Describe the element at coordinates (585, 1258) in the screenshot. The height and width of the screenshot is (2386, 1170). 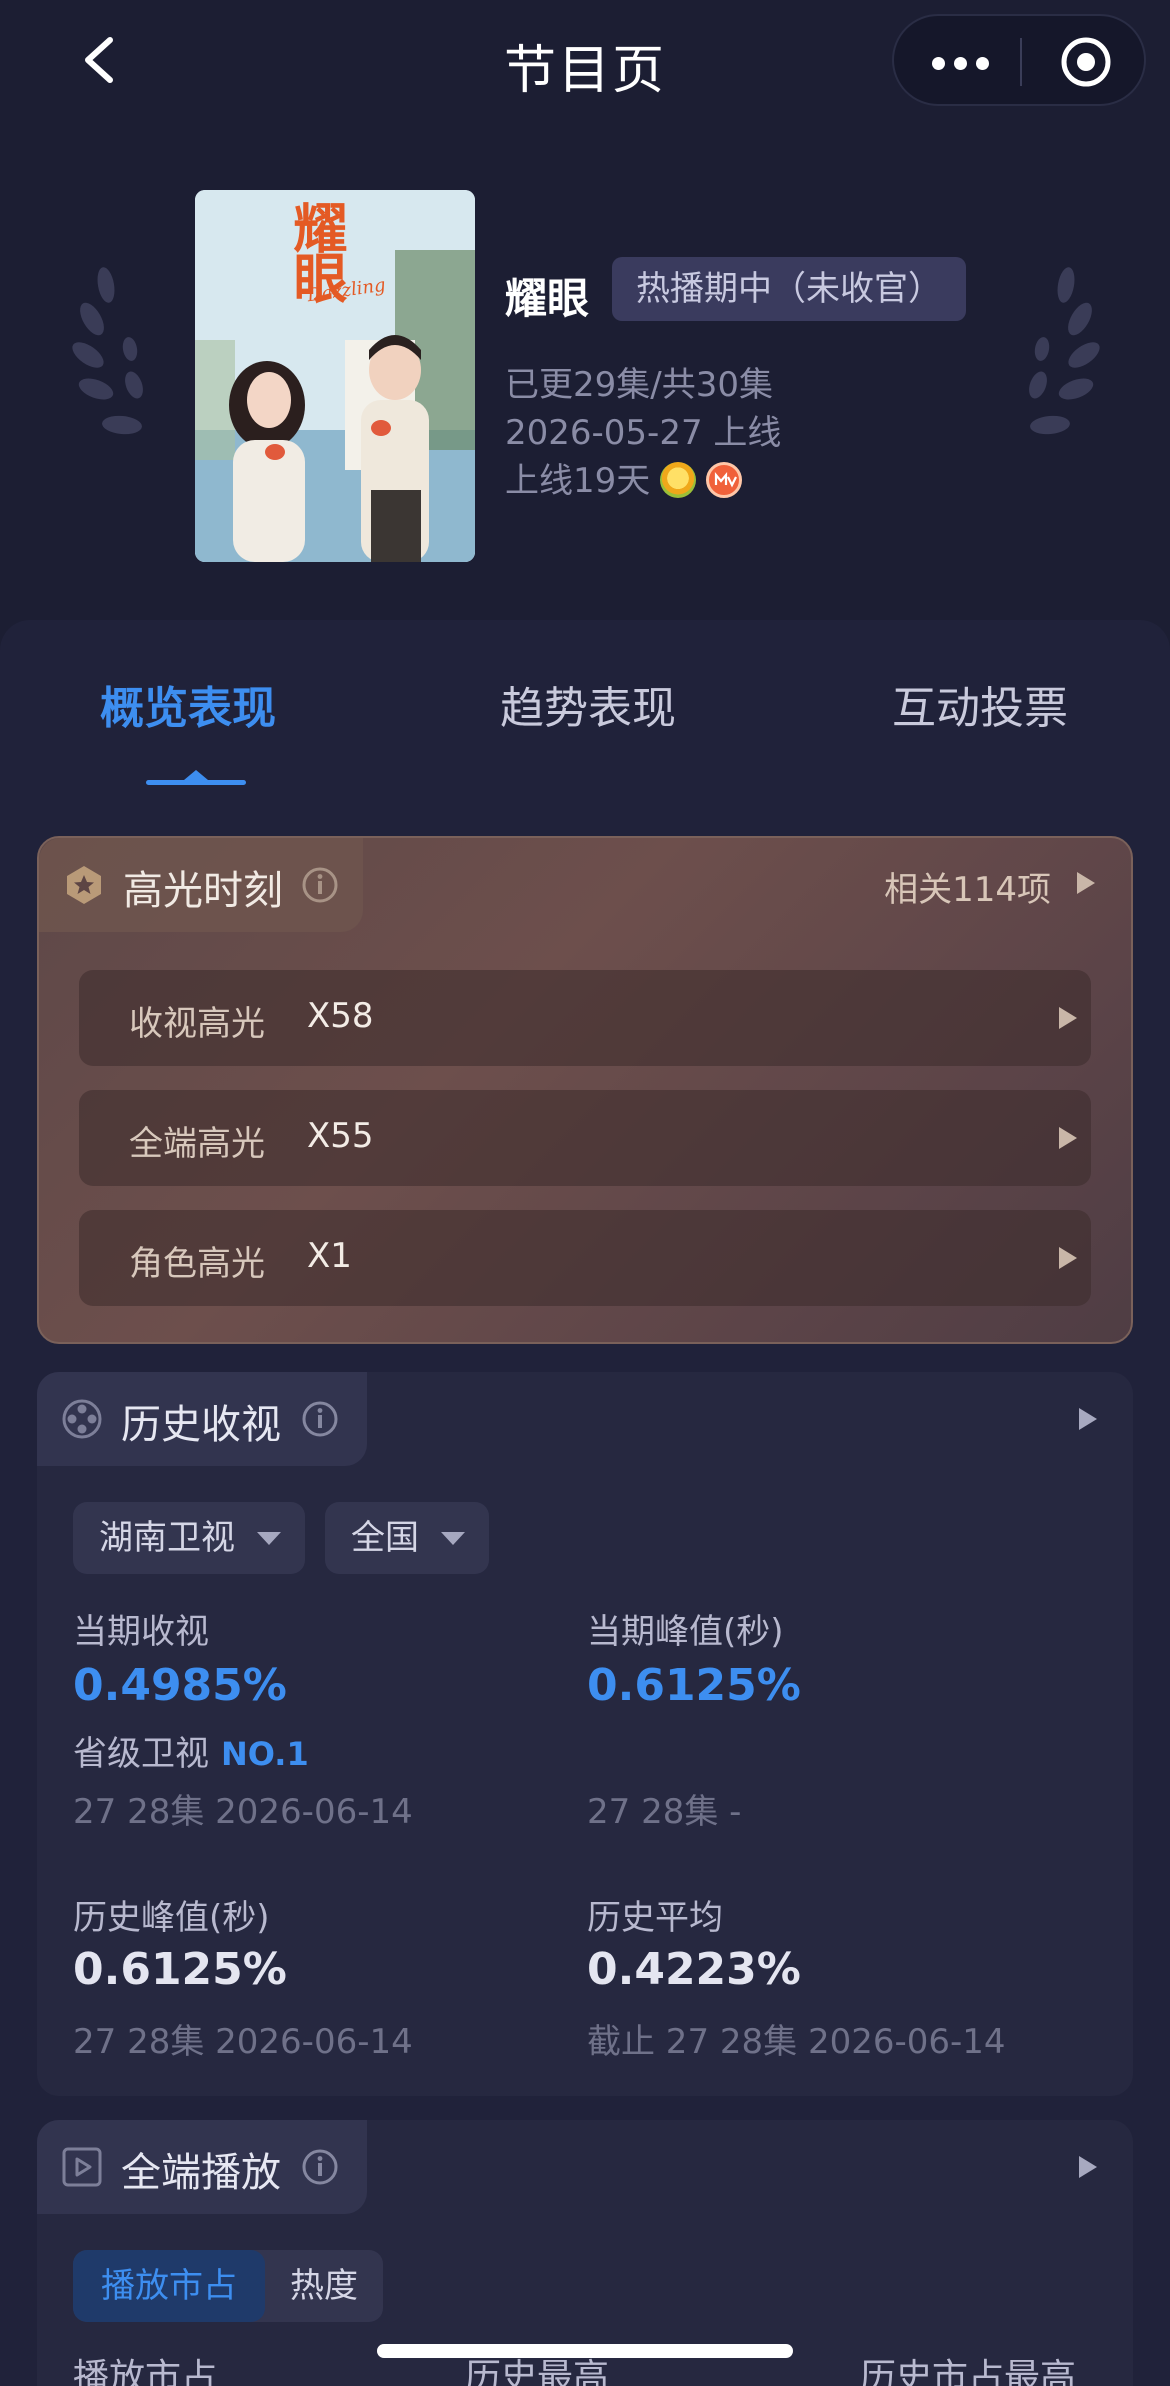
I see `highlight-row-character: 角色高光 X1` at that location.